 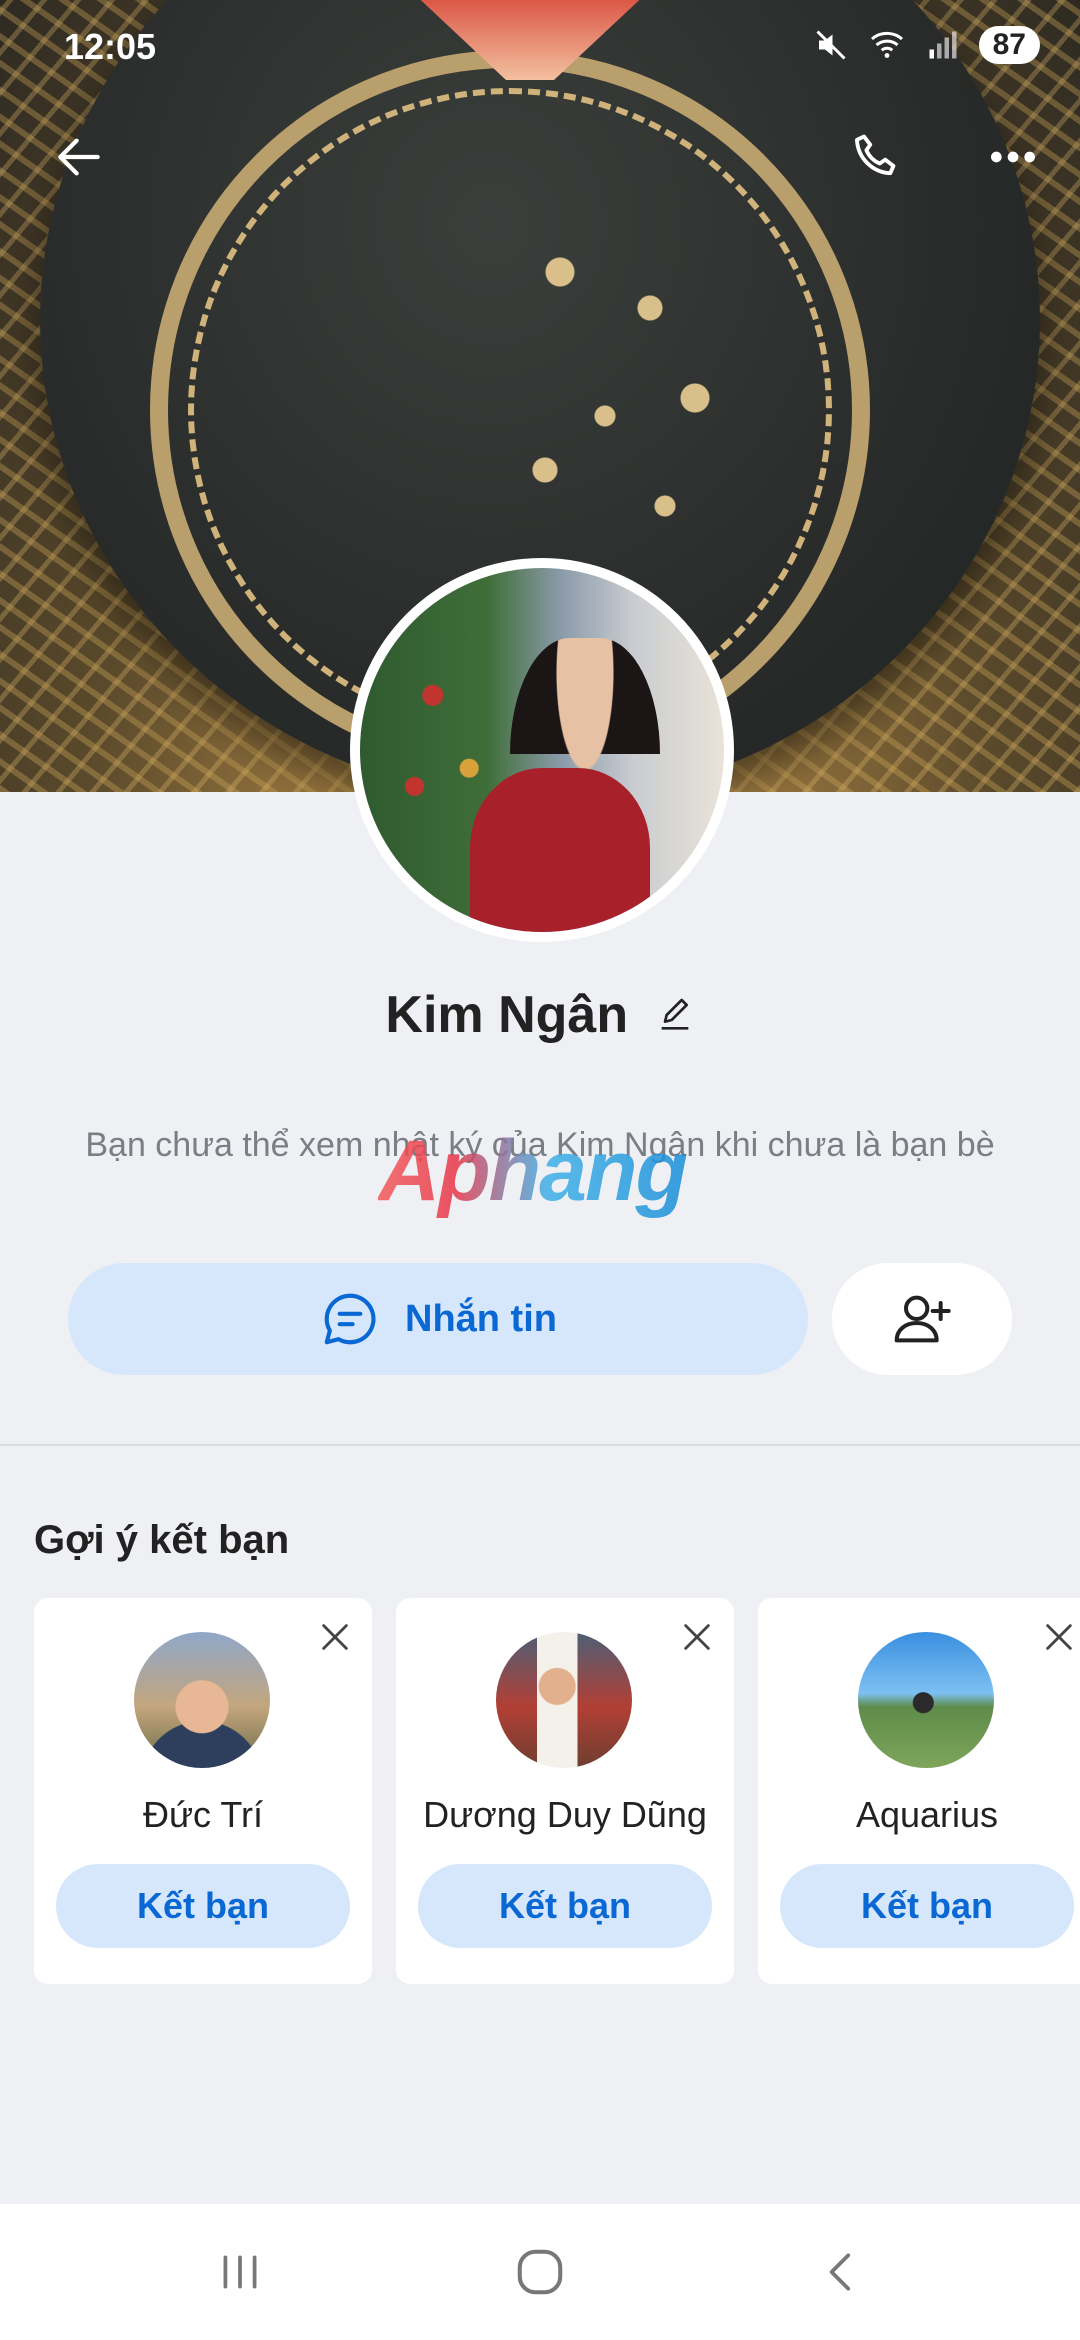 What do you see at coordinates (162, 1540) in the screenshot?
I see `suggestions-title: Gợi ý kết bạn` at bounding box center [162, 1540].